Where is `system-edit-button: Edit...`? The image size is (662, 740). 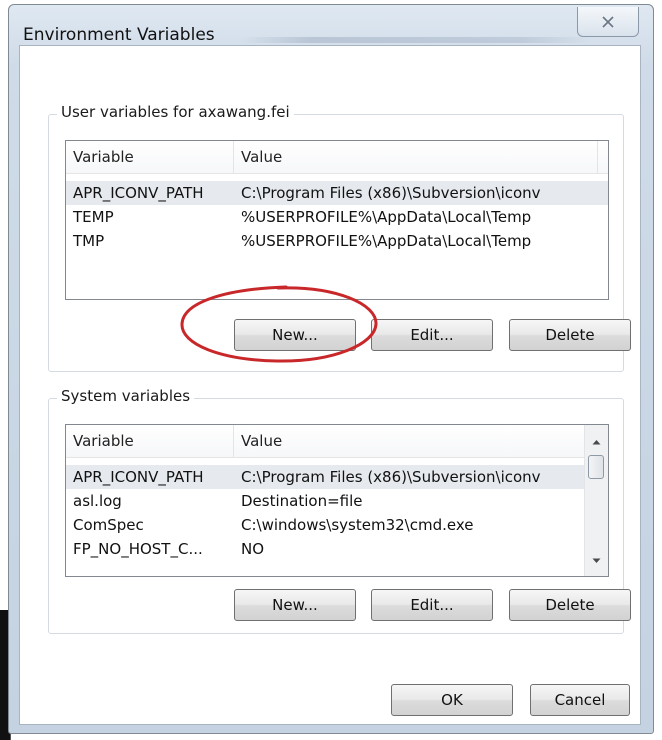
system-edit-button: Edit... is located at coordinates (432, 605).